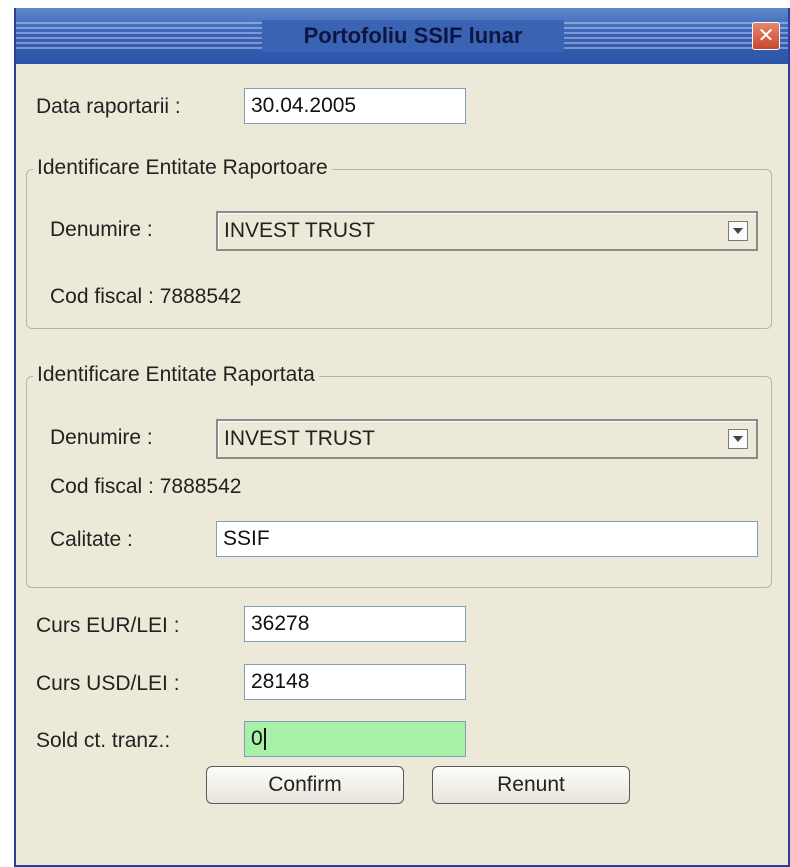 This screenshot has width=790, height=867. I want to click on reported-entity-name-label: Denumire :, so click(101, 437).